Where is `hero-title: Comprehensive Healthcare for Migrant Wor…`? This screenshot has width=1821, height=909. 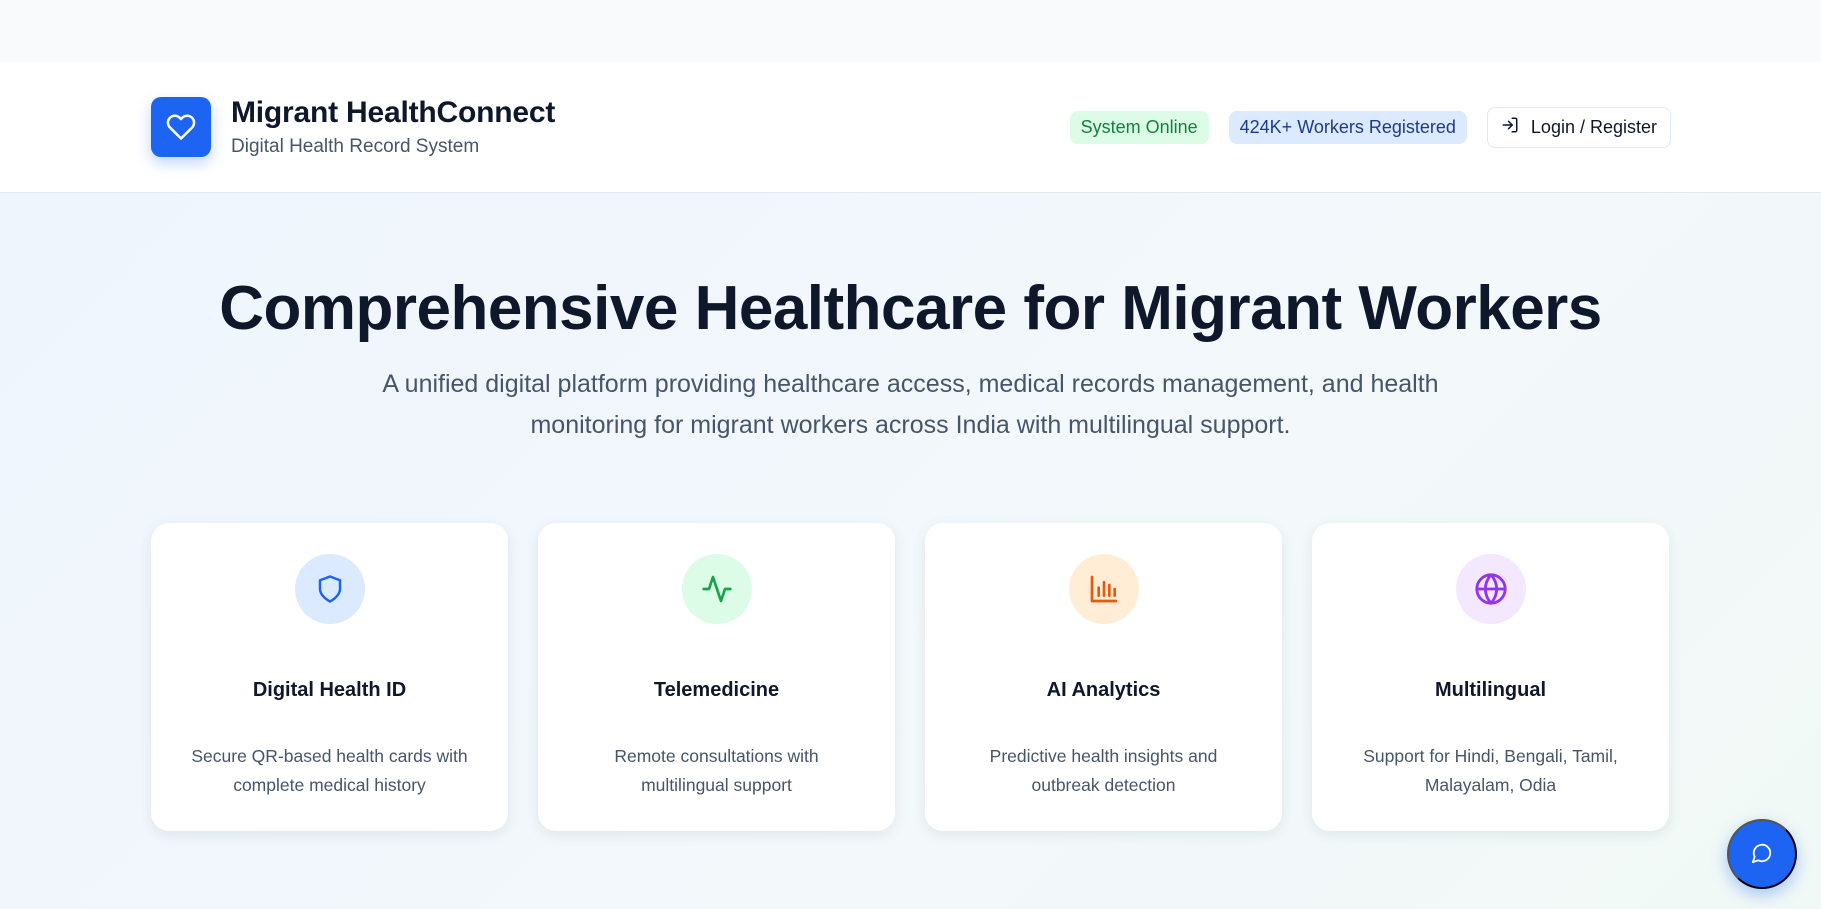 hero-title: Comprehensive Healthcare for Migrant Wor… is located at coordinates (910, 308).